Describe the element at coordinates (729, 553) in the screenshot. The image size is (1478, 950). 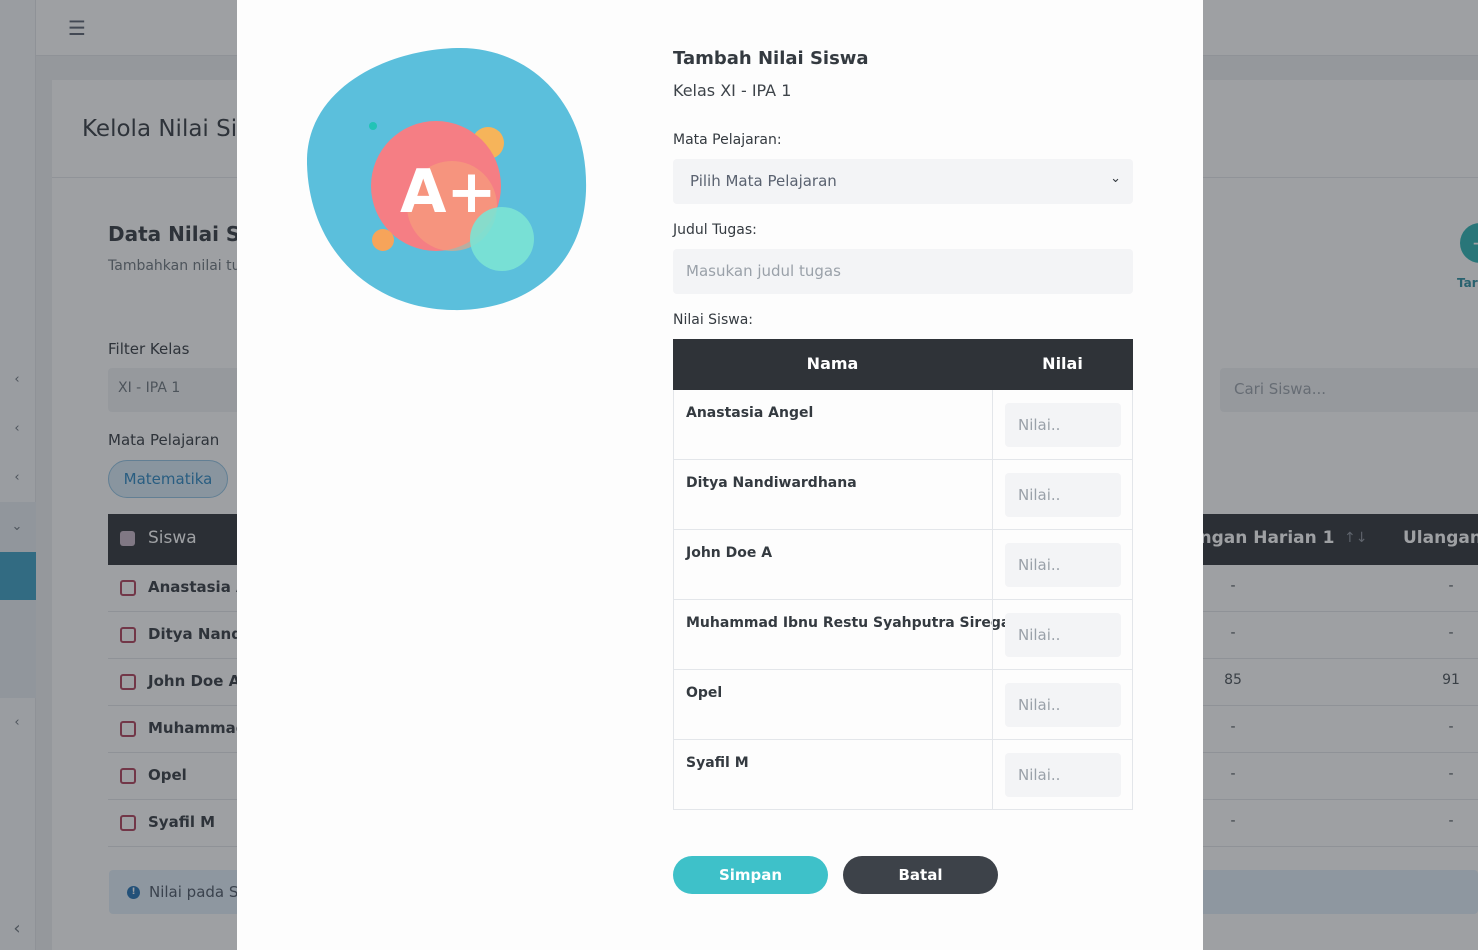
I see `student-name: John Doe A` at that location.